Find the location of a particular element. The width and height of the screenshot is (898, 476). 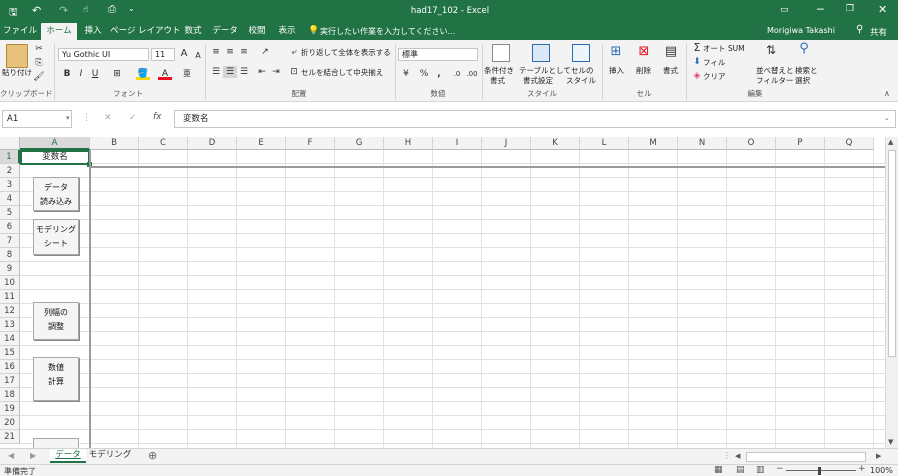

sort-filter-l2: フィルター is located at coordinates (774, 81).